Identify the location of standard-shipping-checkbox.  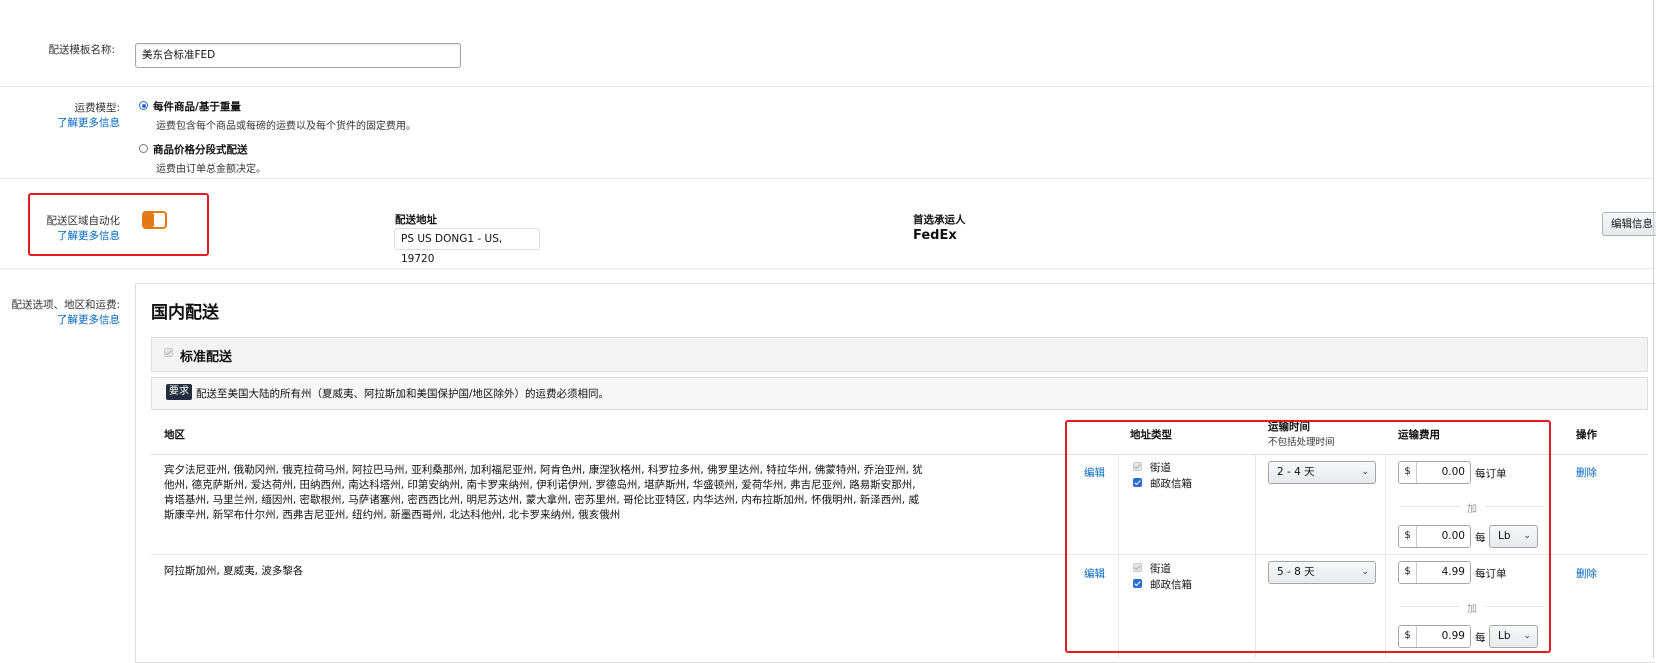
(168, 352).